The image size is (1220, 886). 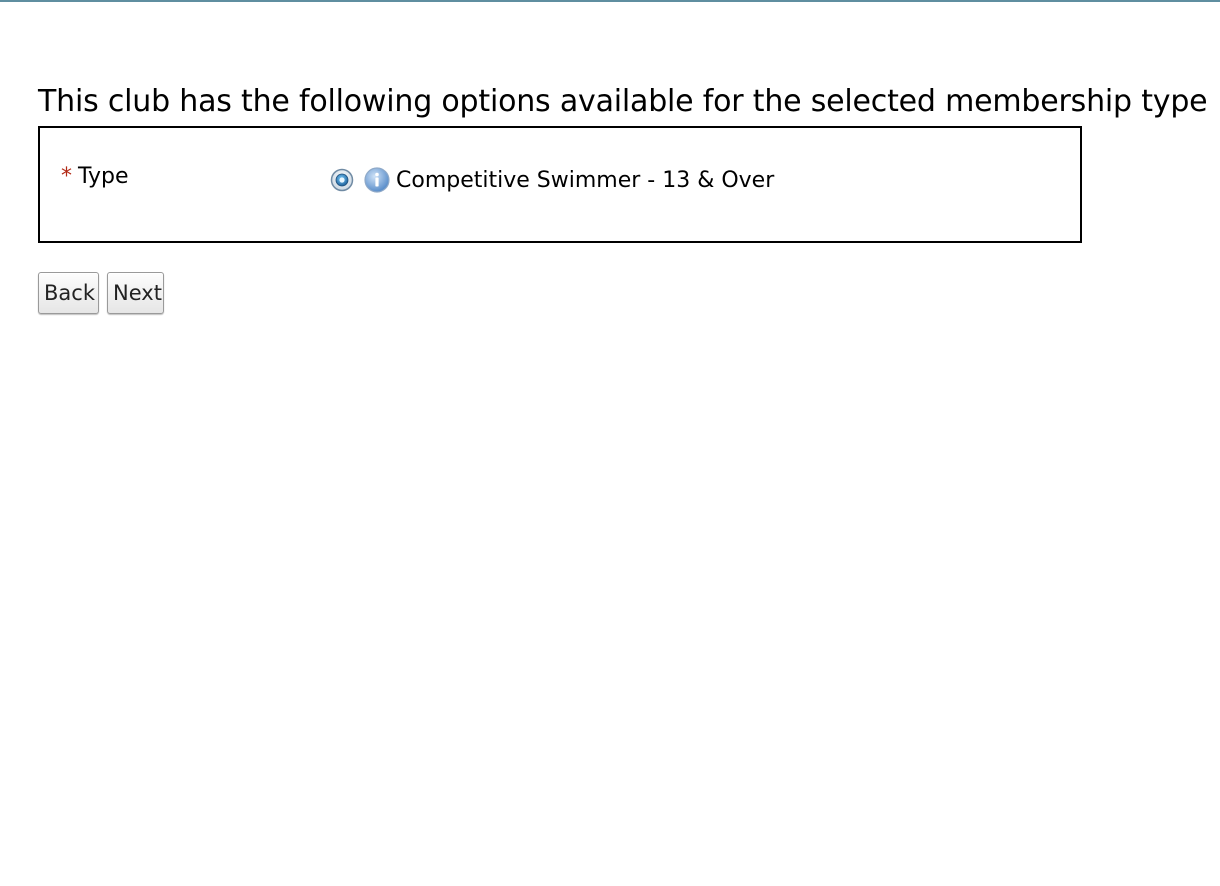 I want to click on required-marker: *, so click(x=66, y=176).